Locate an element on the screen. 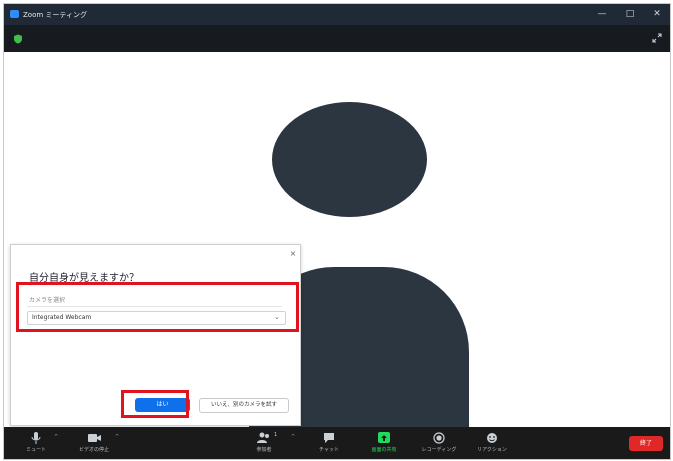 The width and height of the screenshot is (673, 461). camera-select-label: カメラを選択 is located at coordinates (47, 300).